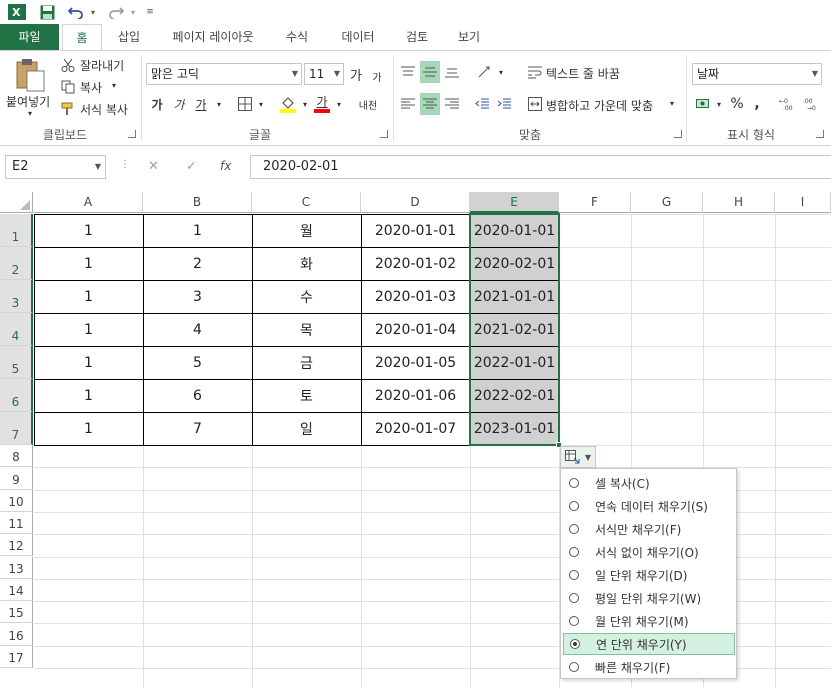 This screenshot has width=831, height=687. I want to click on cell-b6: 6, so click(197, 395).